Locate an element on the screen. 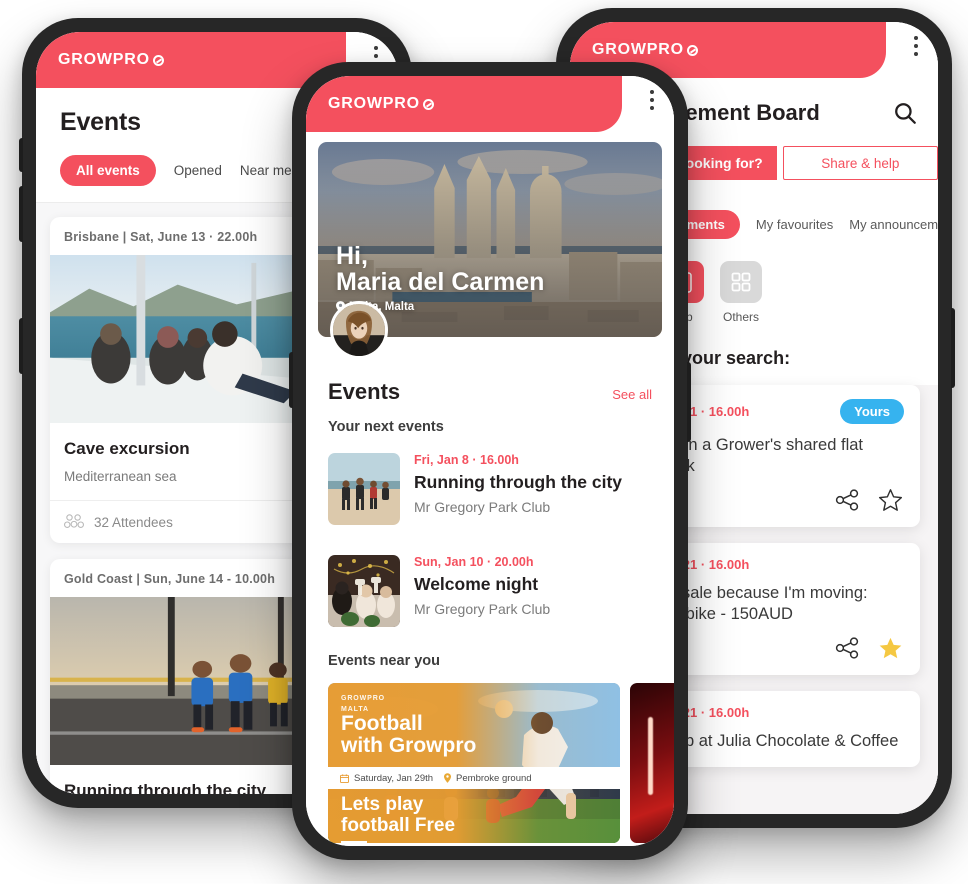 The height and width of the screenshot is (884, 968). tab-near-me: Near me is located at coordinates (266, 170).